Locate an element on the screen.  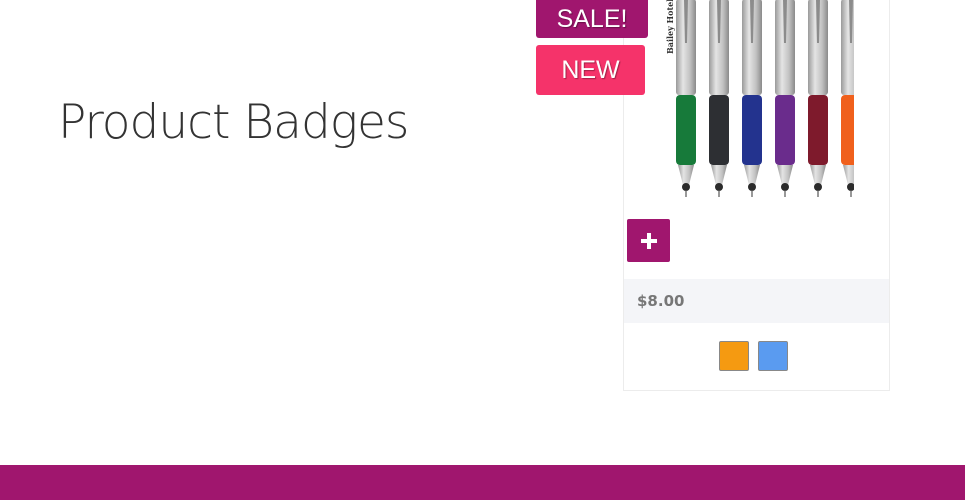
sale-badge-label: SALE! is located at coordinates (592, 19).